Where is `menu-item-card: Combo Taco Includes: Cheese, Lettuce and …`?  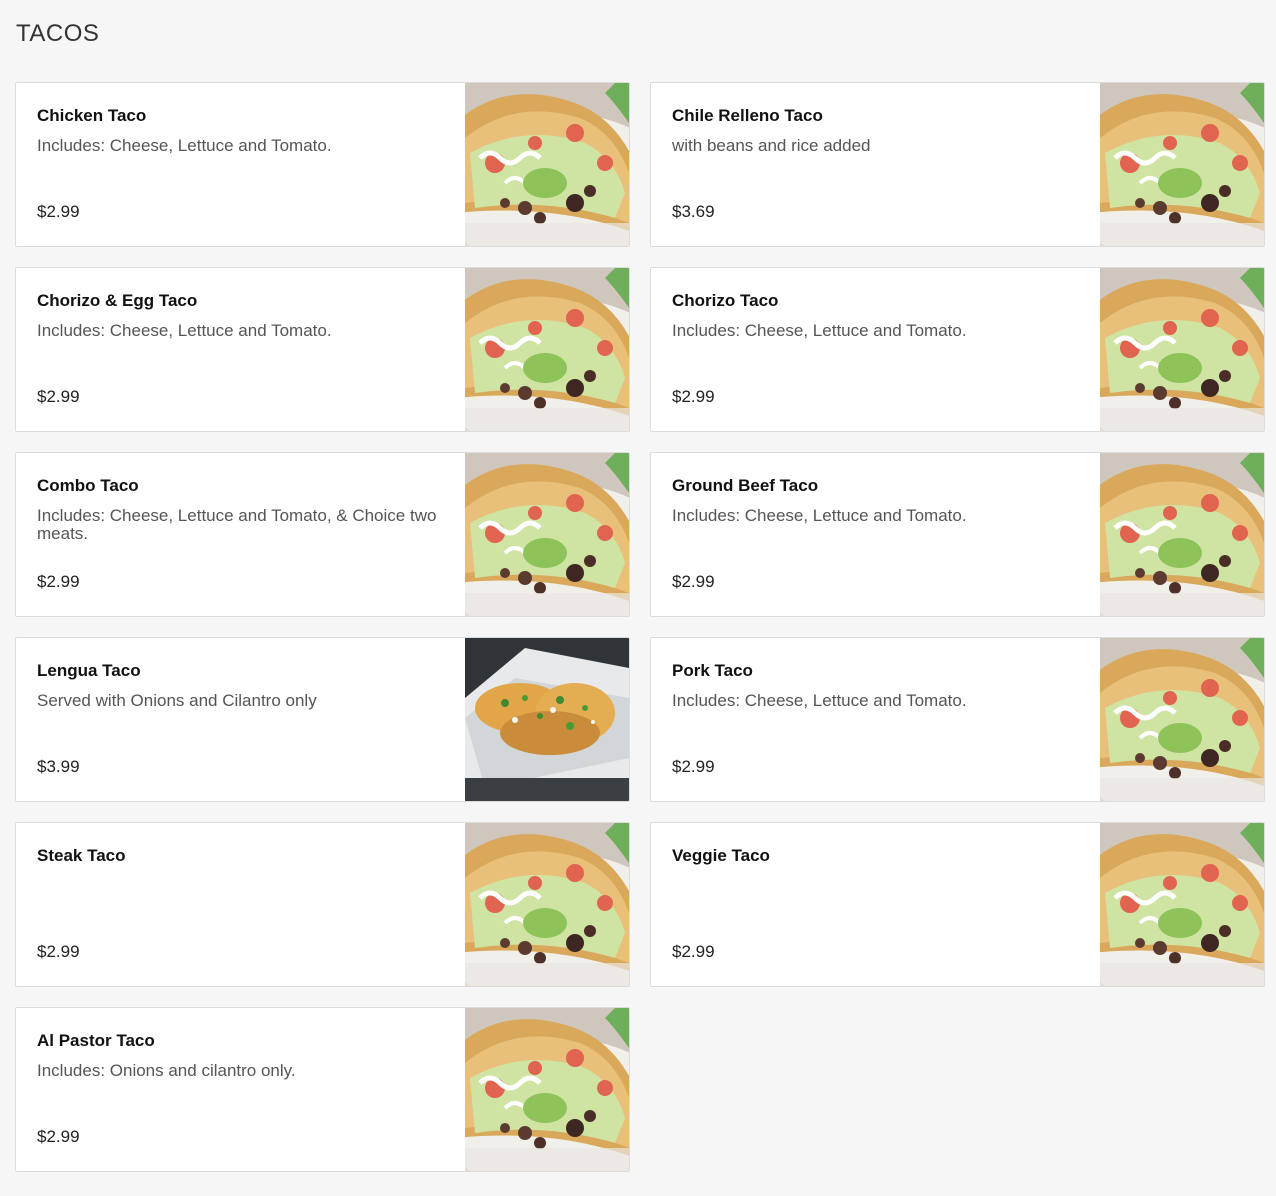 menu-item-card: Combo Taco Includes: Cheese, Lettuce and … is located at coordinates (322, 534).